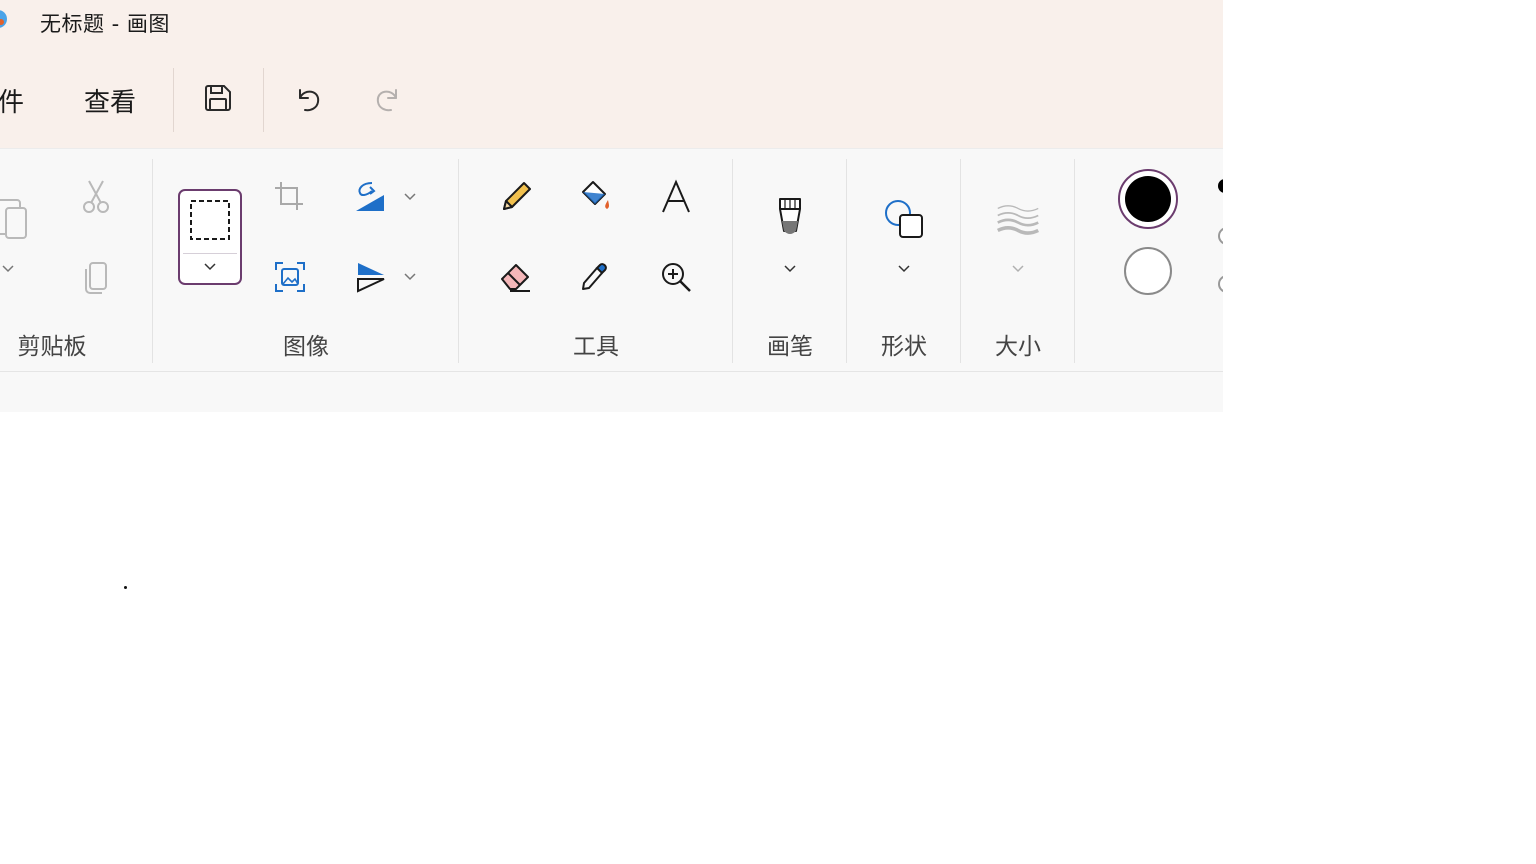 The width and height of the screenshot is (1536, 864). I want to click on ribbon-bottom-strip, so click(611, 392).